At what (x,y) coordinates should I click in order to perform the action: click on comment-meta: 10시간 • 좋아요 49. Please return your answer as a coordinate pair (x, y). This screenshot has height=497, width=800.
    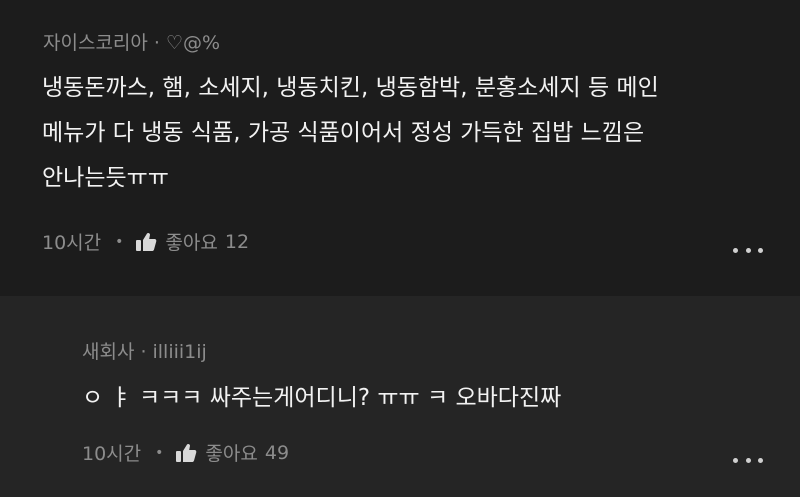
    Looking at the image, I should click on (185, 452).